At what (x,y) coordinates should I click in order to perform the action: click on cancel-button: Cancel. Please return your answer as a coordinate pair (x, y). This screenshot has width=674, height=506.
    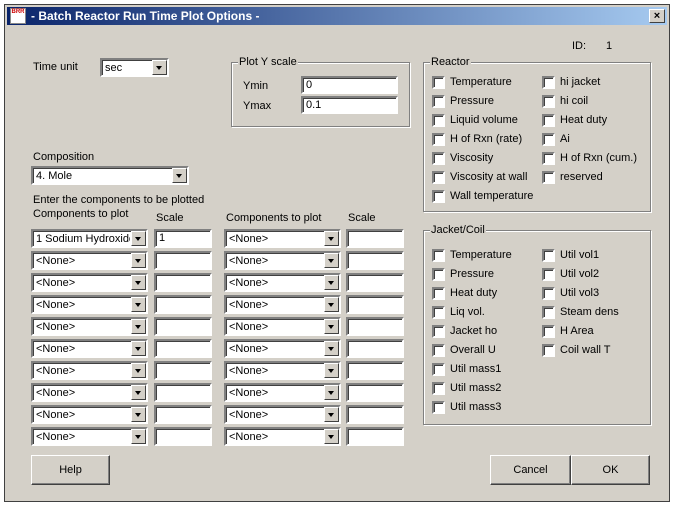
    Looking at the image, I should click on (530, 470).